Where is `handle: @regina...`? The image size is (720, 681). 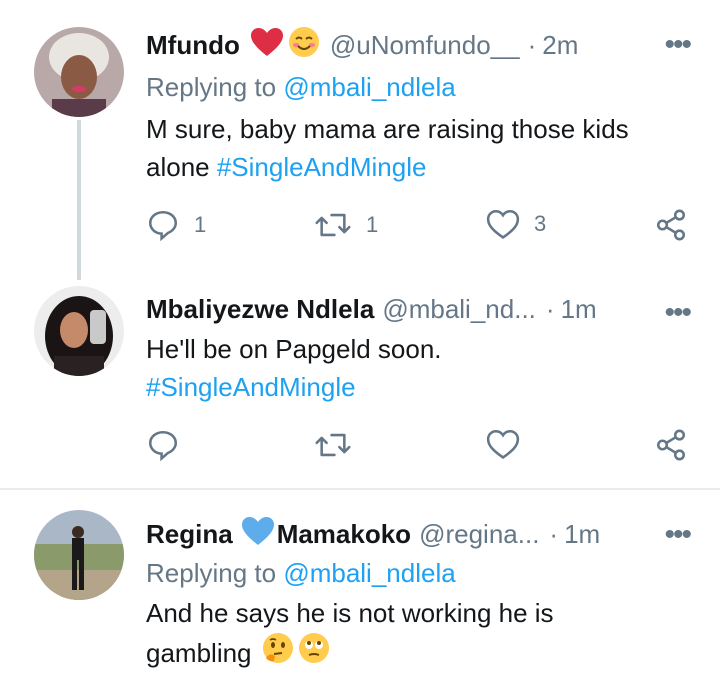
handle: @regina... is located at coordinates (479, 534).